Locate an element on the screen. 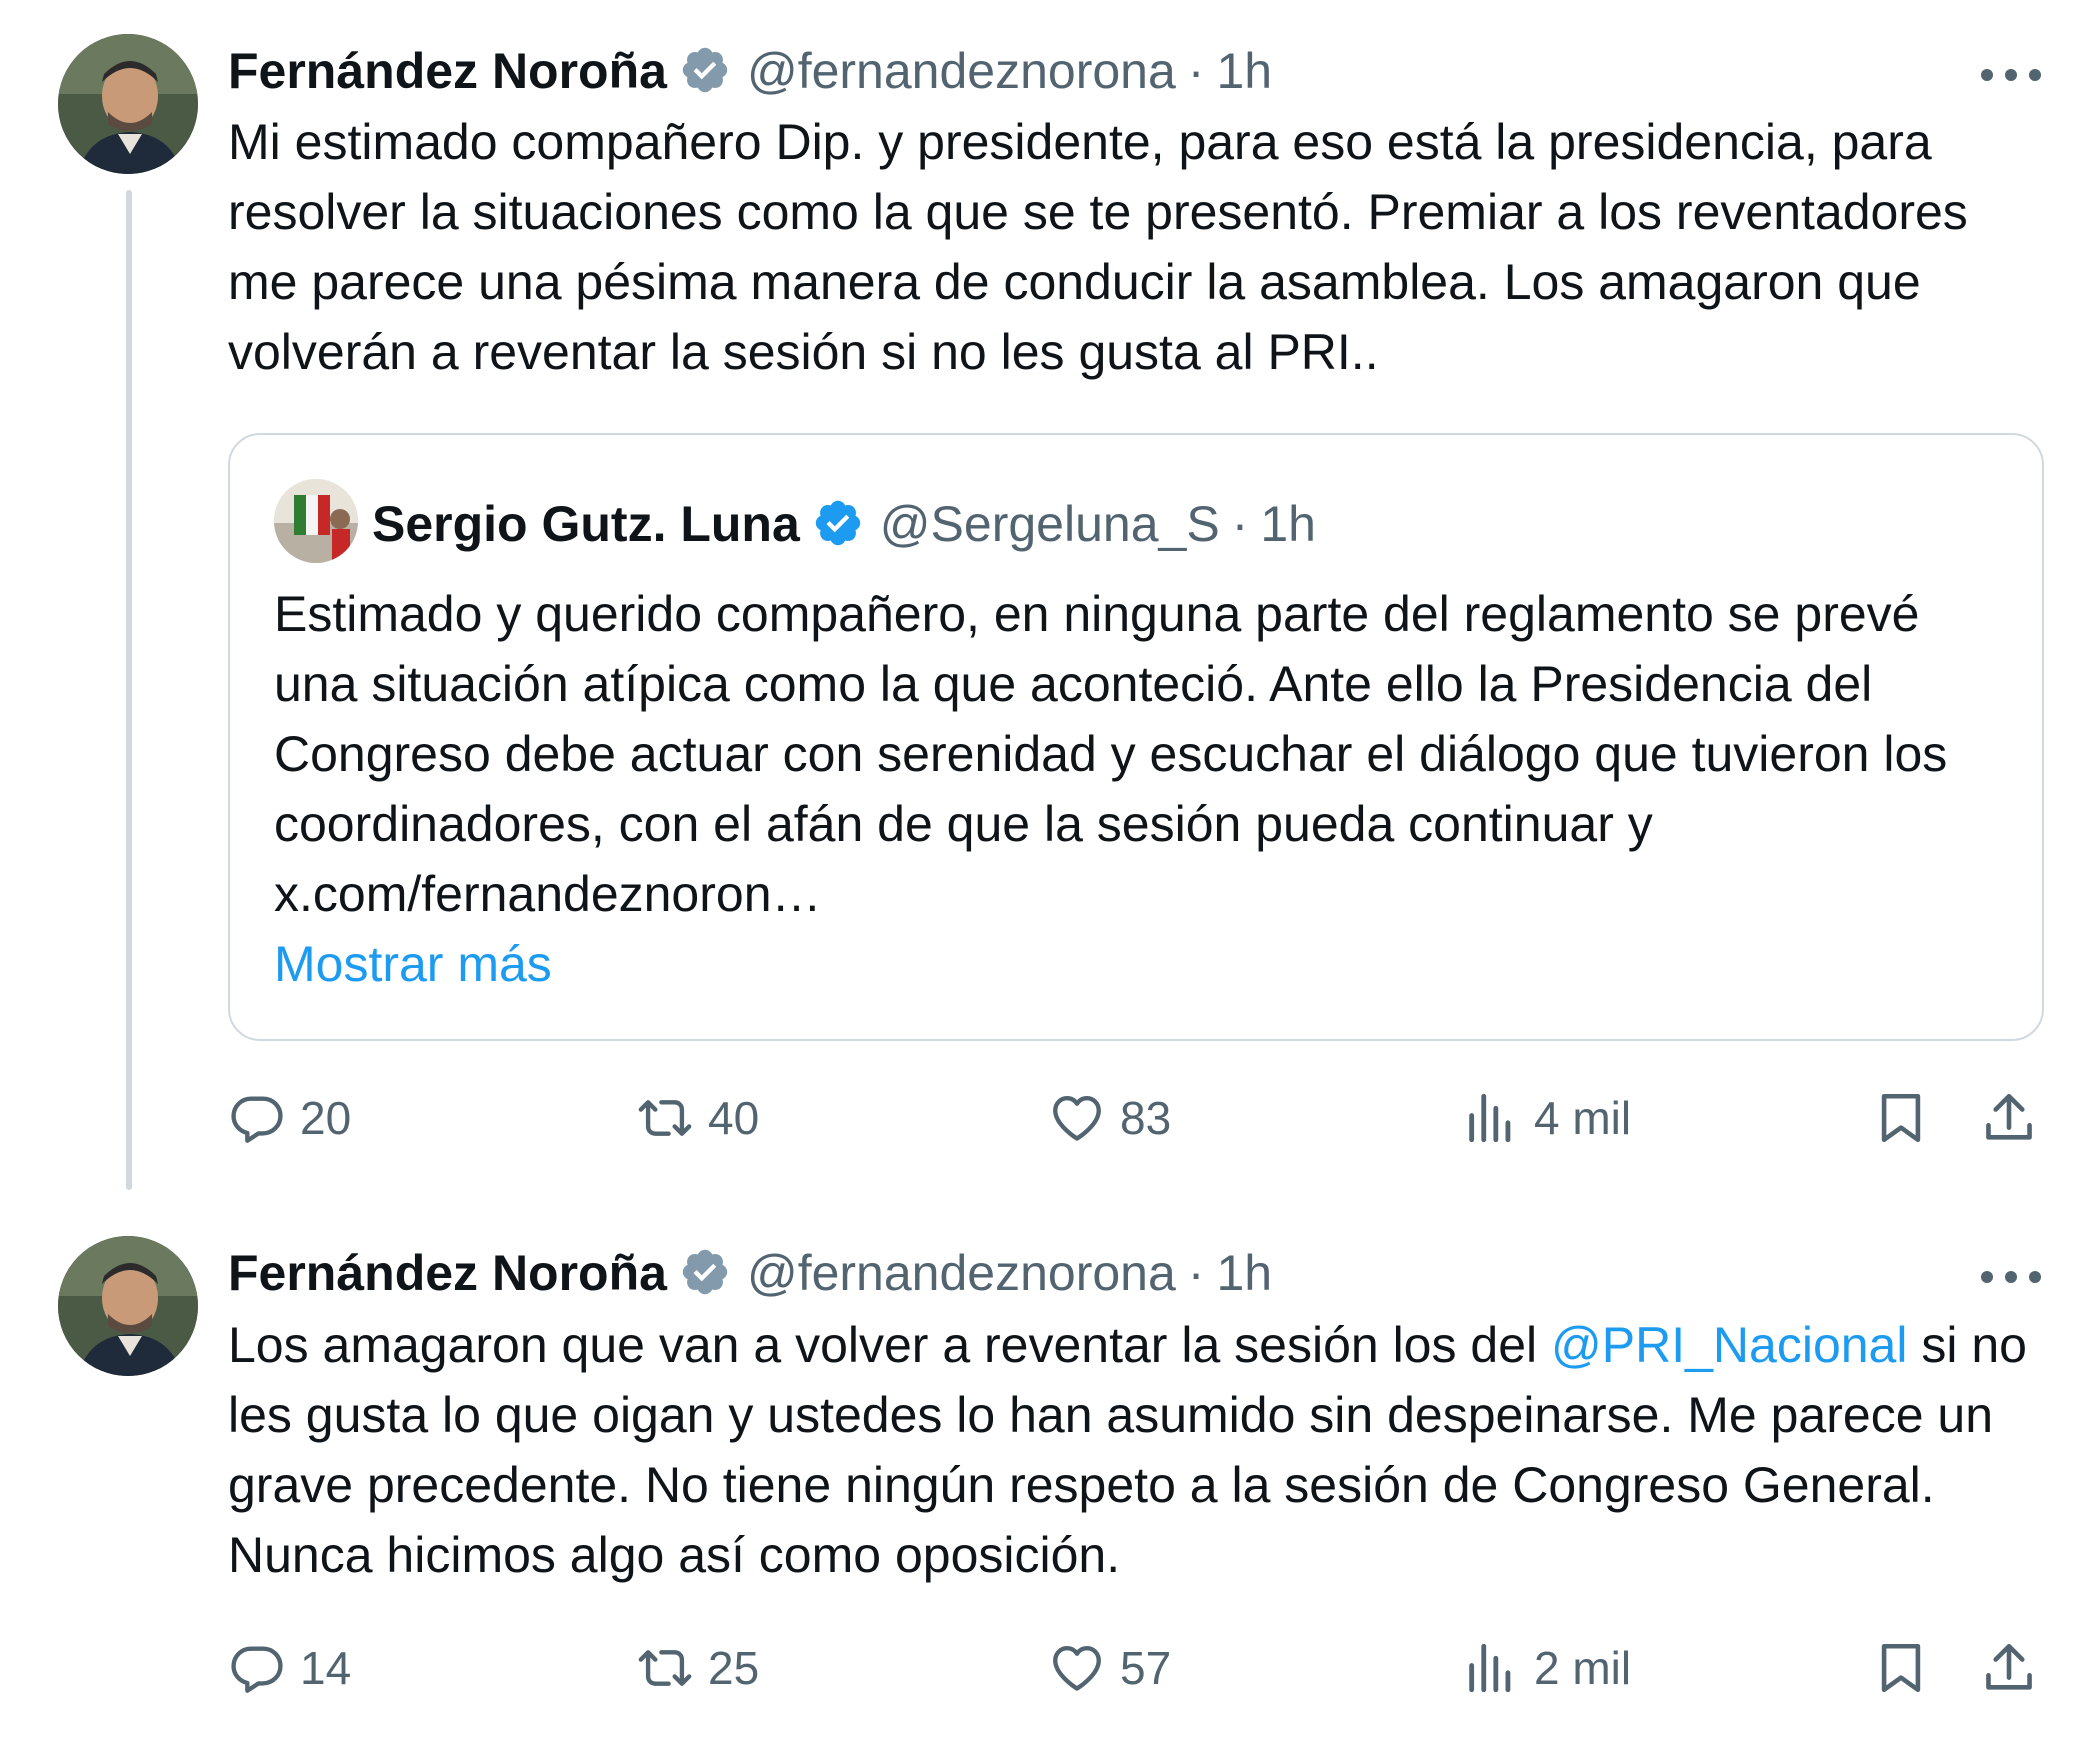 This screenshot has height=1748, width=2096. like-count: 83 is located at coordinates (1146, 1118).